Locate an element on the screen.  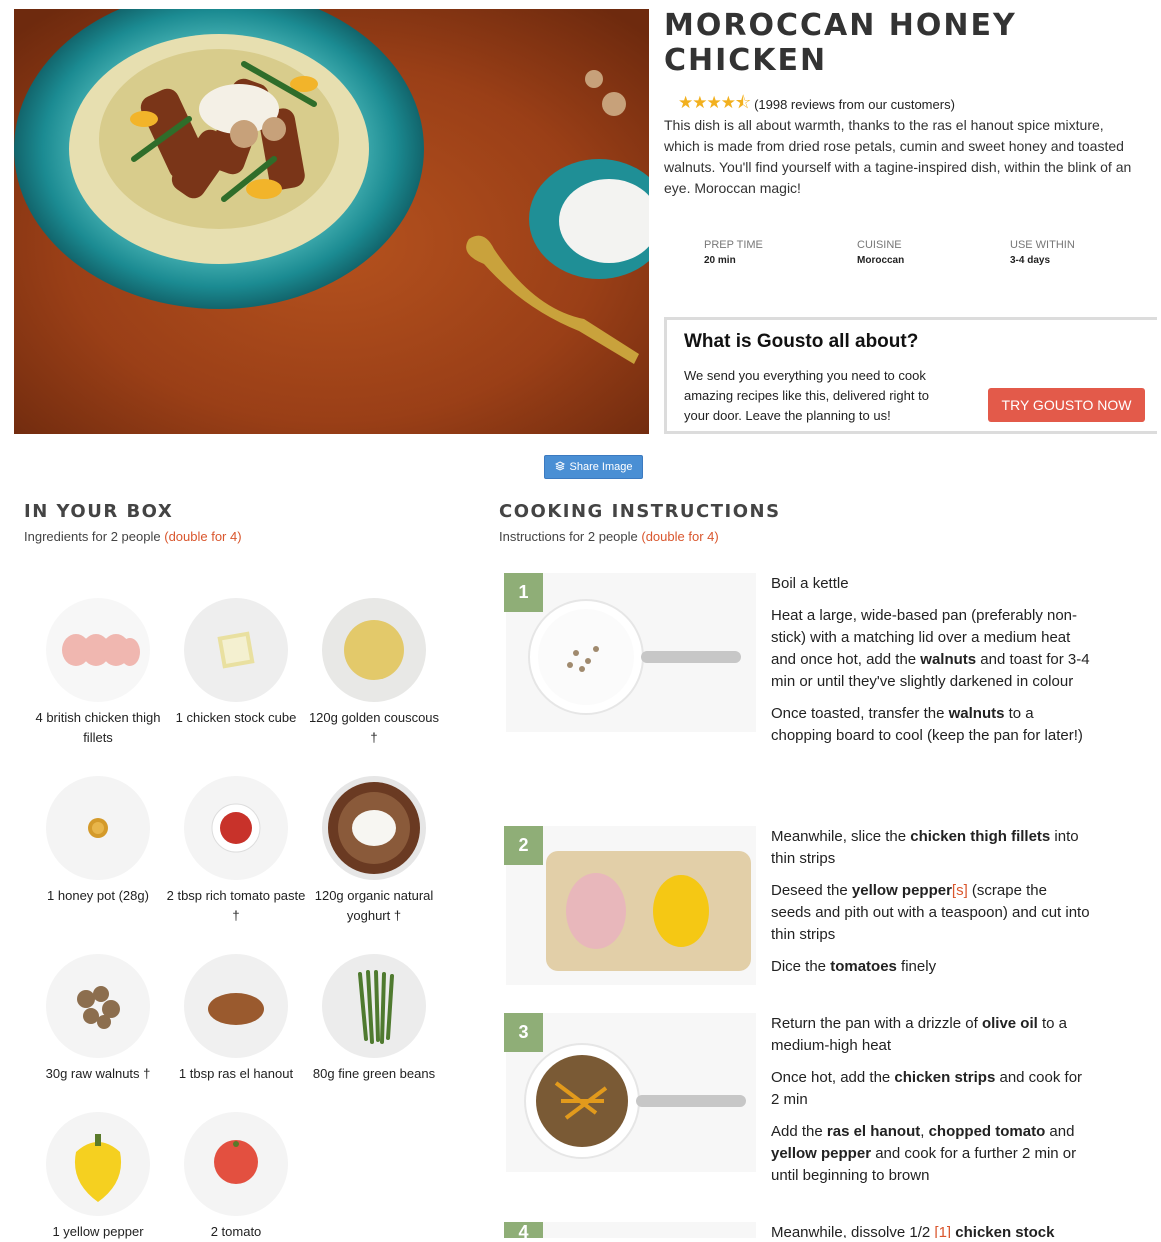
ingredient-label: 80g fine green beans is located at coordinates (374, 1073).